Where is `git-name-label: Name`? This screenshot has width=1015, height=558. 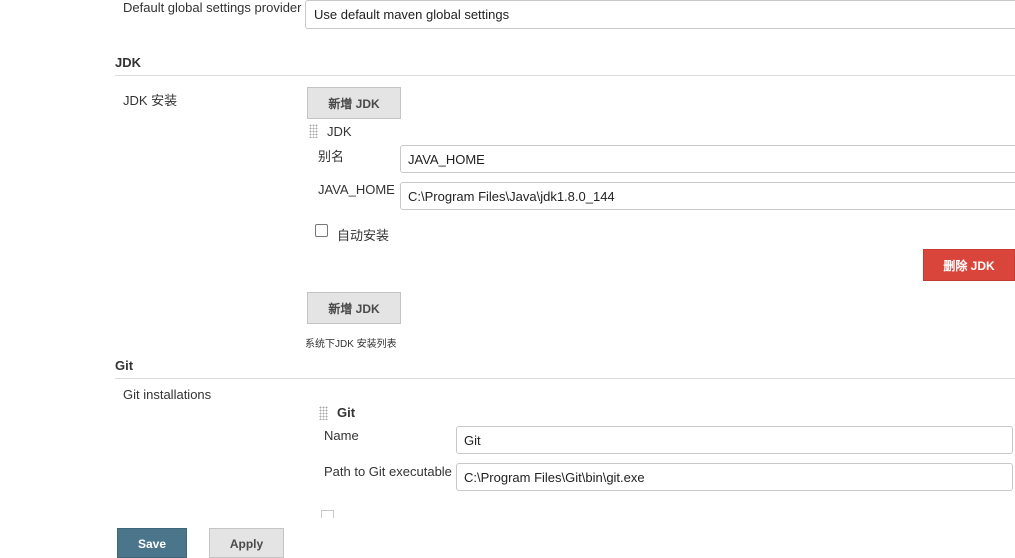 git-name-label: Name is located at coordinates (341, 435).